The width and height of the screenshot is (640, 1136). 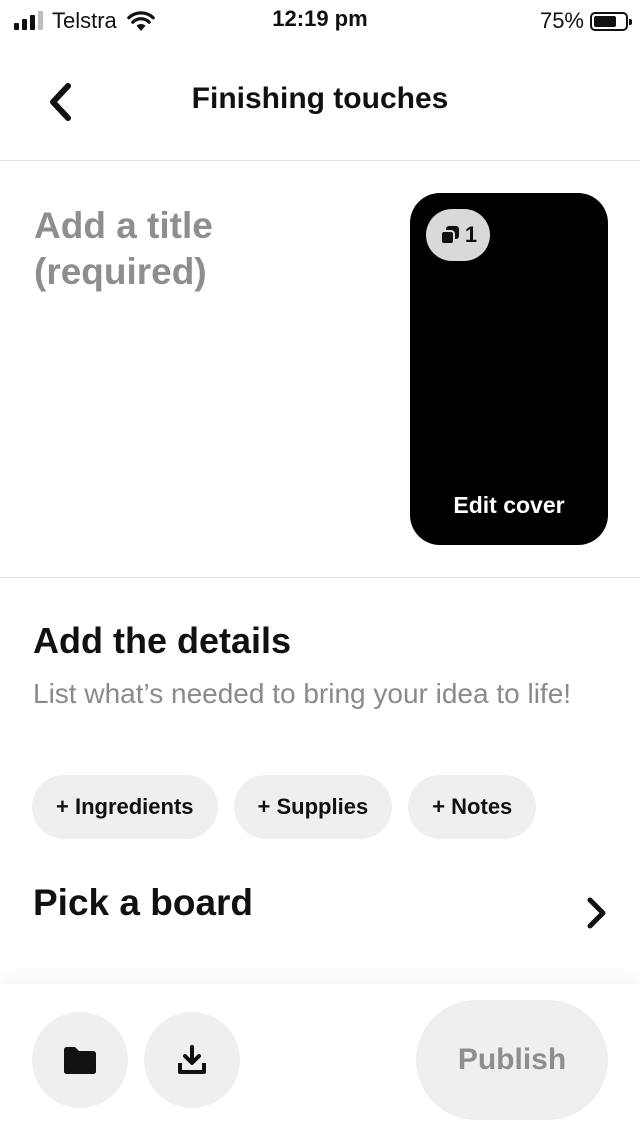 What do you see at coordinates (611, 21) in the screenshot?
I see `battery-icon` at bounding box center [611, 21].